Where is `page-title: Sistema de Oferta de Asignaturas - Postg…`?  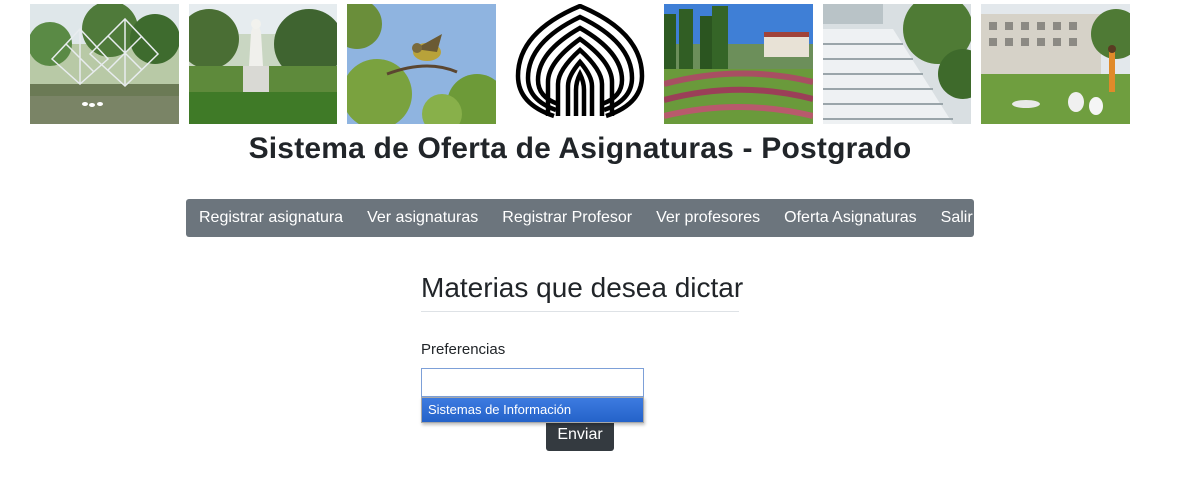 page-title: Sistema de Oferta de Asignaturas - Postg… is located at coordinates (580, 148).